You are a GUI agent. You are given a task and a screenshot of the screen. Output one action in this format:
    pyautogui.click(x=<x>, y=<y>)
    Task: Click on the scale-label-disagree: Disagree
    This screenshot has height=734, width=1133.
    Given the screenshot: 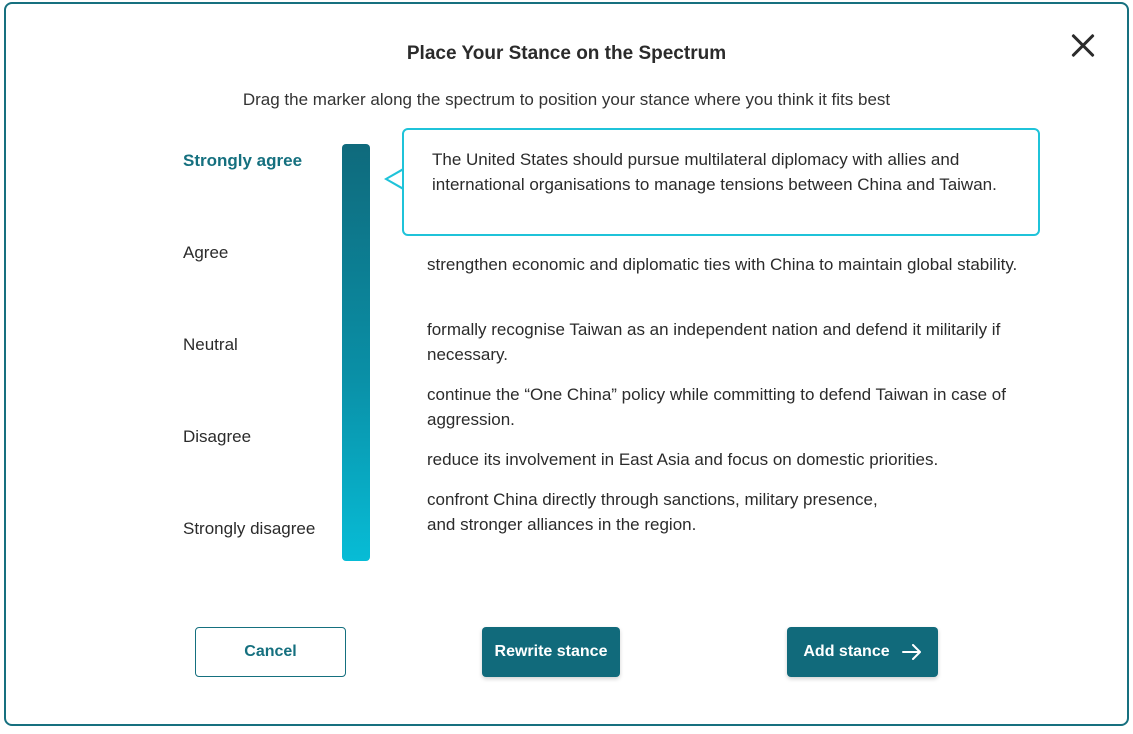 What is the action you would take?
    pyautogui.click(x=217, y=436)
    